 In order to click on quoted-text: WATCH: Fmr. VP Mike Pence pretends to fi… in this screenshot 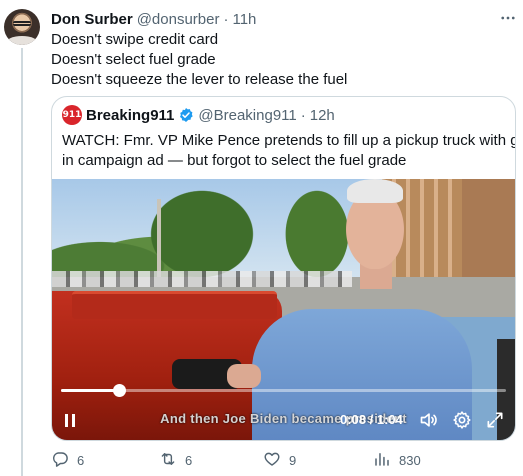, I will do `click(289, 151)`.